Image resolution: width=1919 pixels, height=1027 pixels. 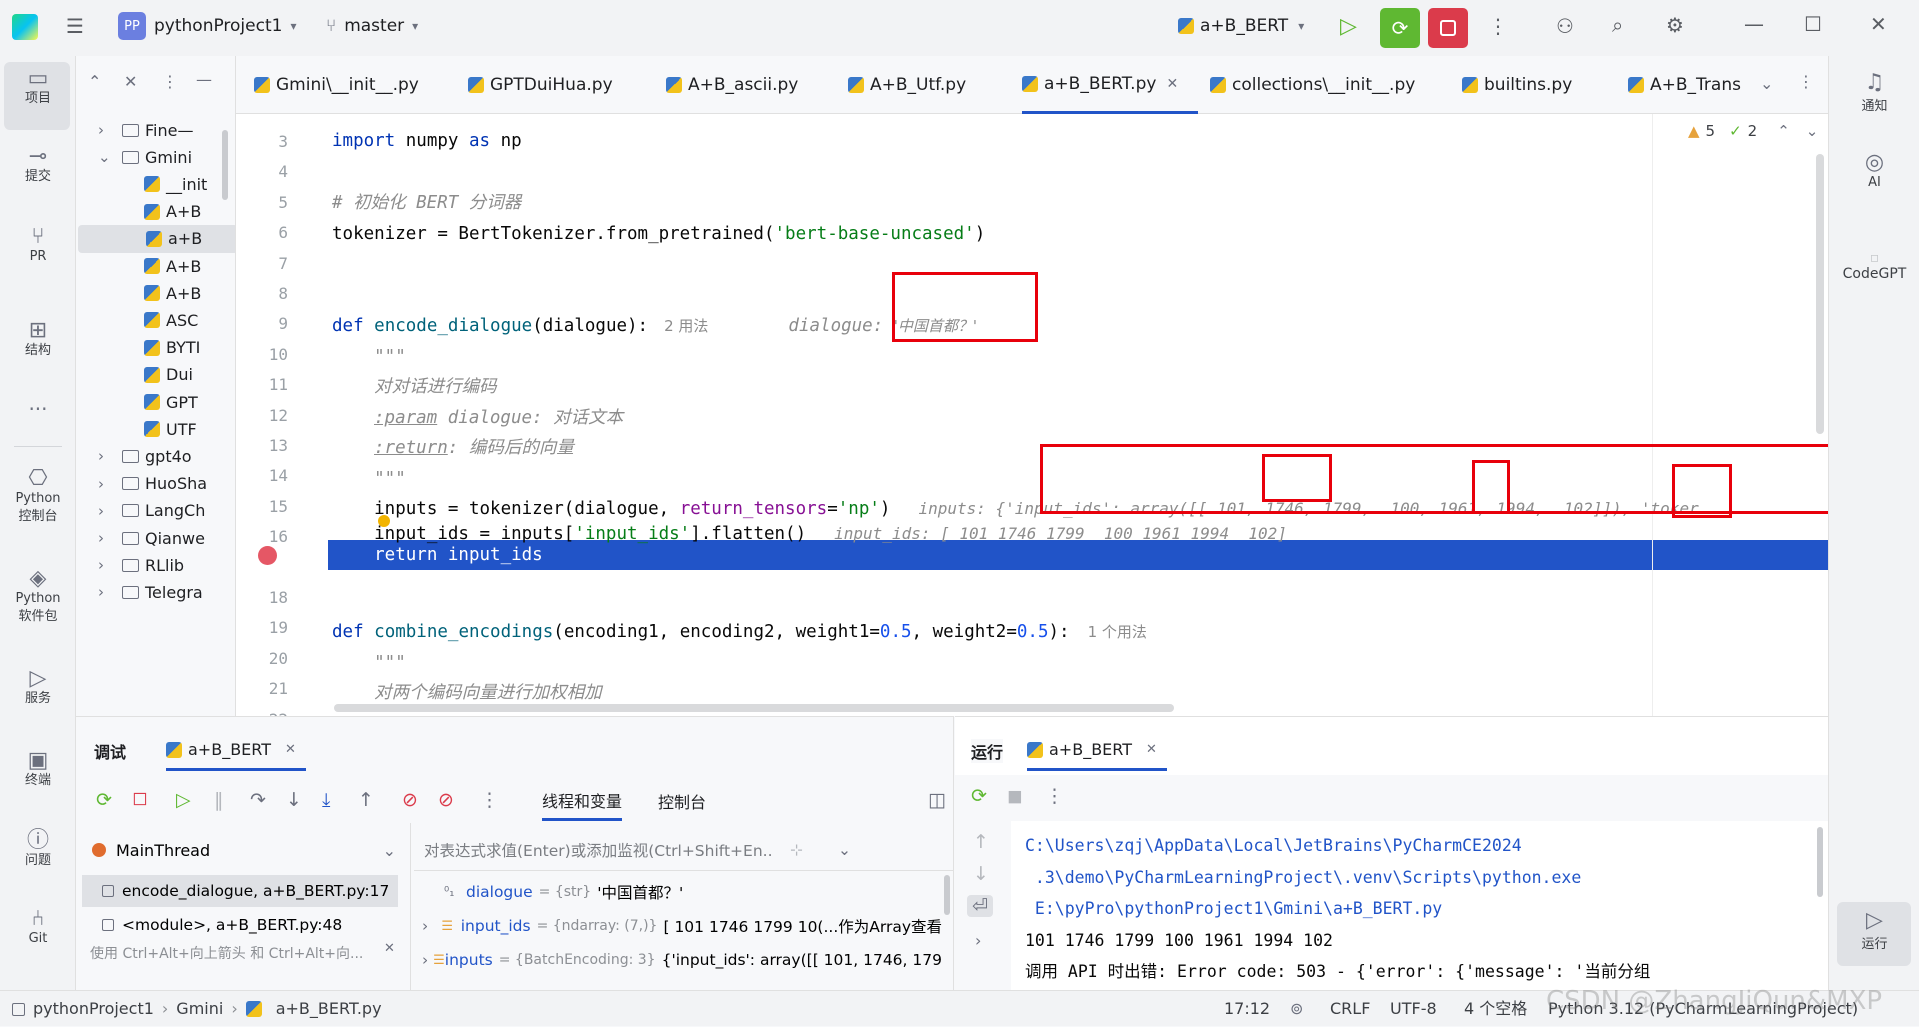 What do you see at coordinates (1348, 26) in the screenshot?
I see `resume-icon: ▷` at bounding box center [1348, 26].